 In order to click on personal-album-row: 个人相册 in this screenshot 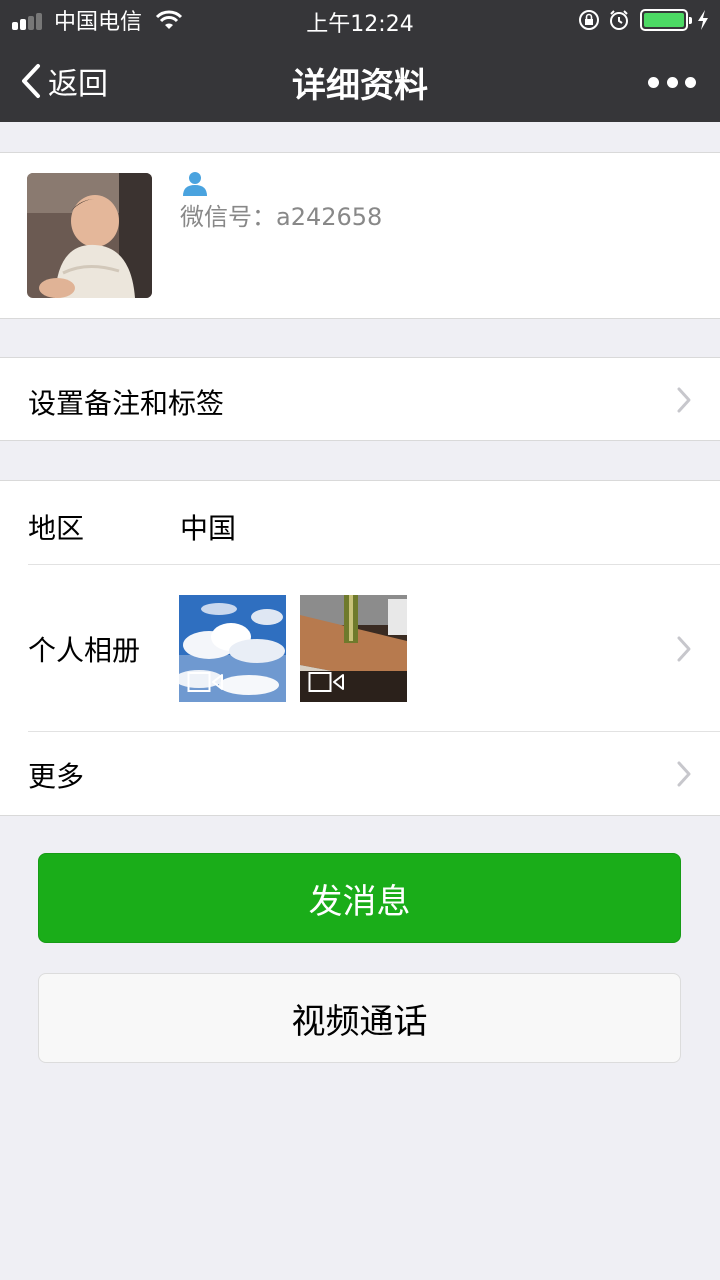, I will do `click(360, 648)`.